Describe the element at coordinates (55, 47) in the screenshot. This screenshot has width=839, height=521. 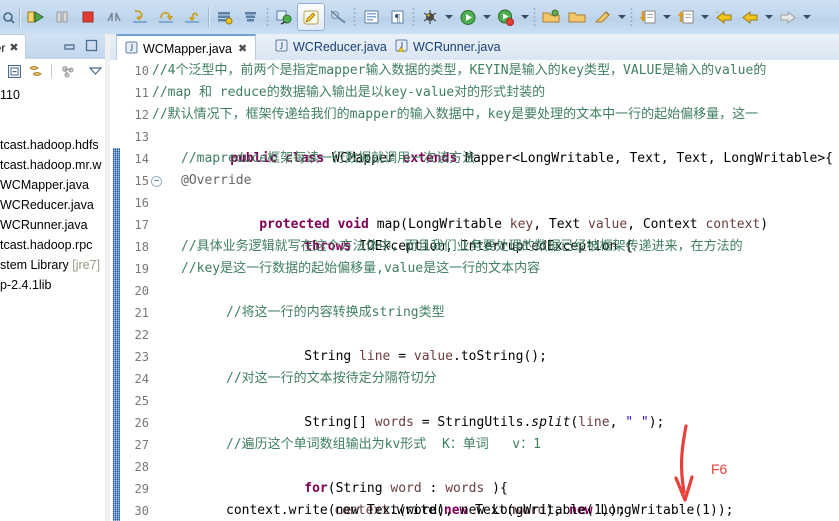
I see `package-explorer-tabbar: orer ✖` at that location.